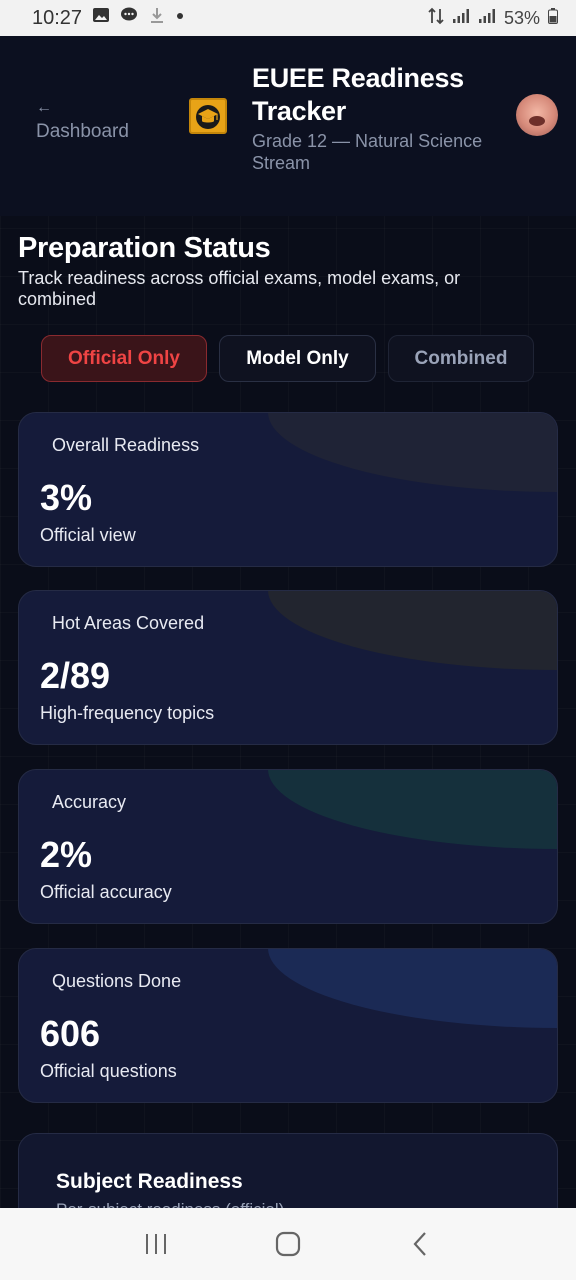  Describe the element at coordinates (170, 1204) in the screenshot. I see `subject-readiness-subtitle: Per-subject readiness (official)` at that location.